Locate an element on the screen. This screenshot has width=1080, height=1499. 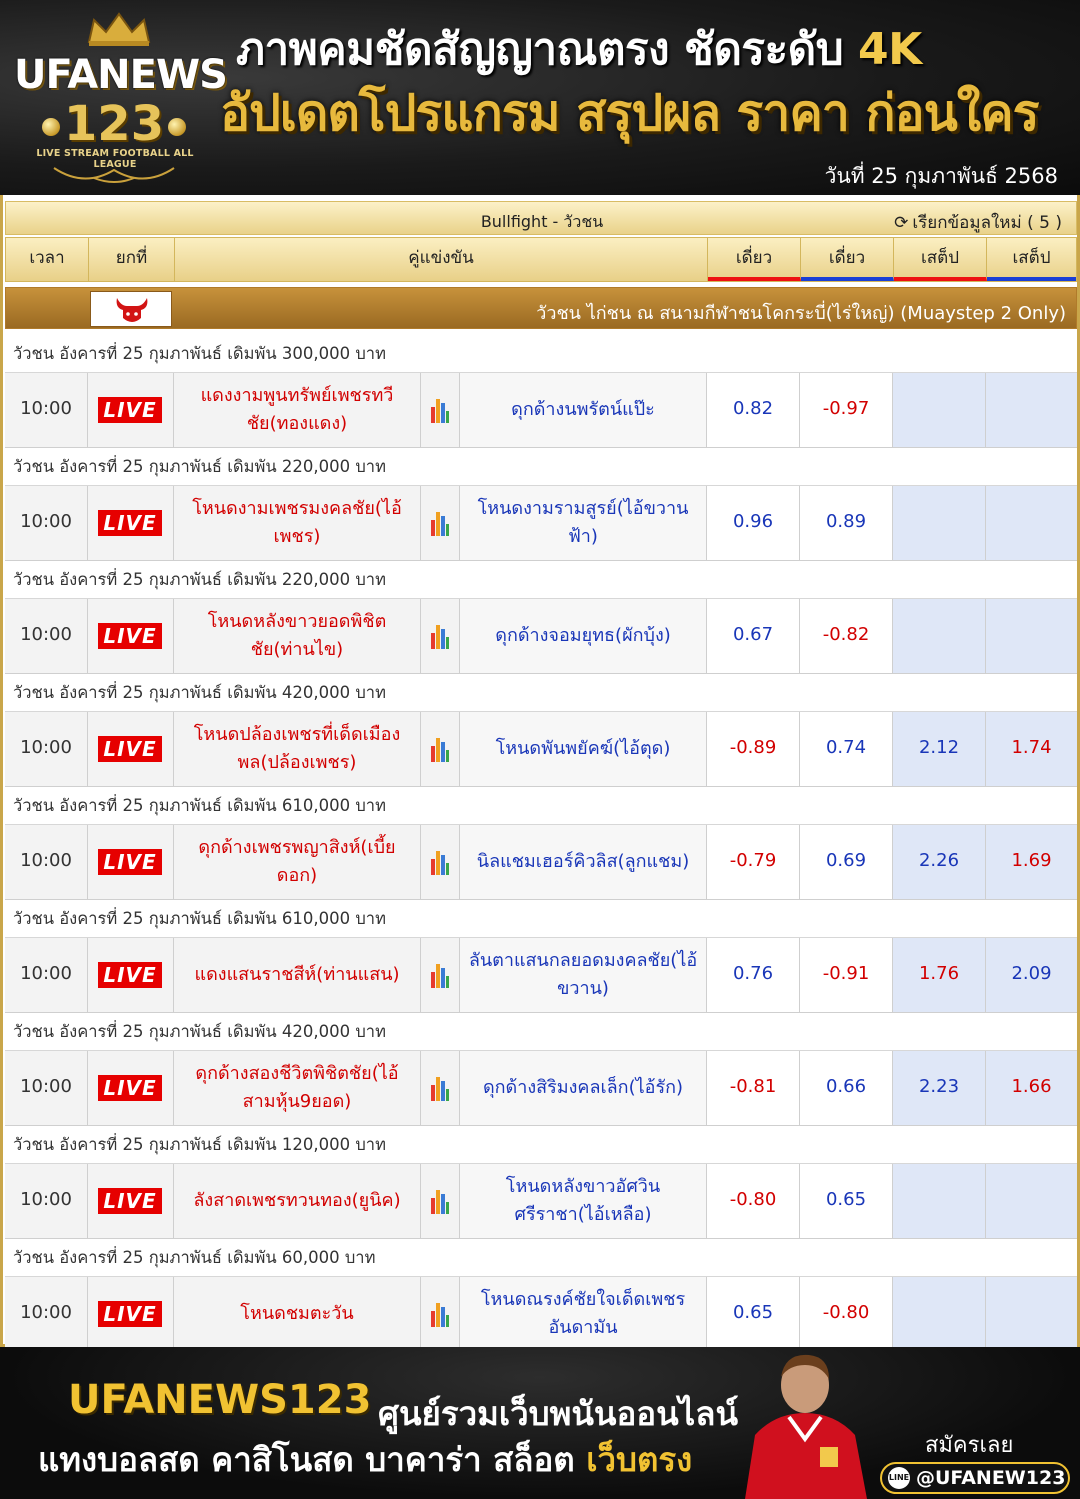
odds-single-1: -0.80 is located at coordinates (753, 1201).